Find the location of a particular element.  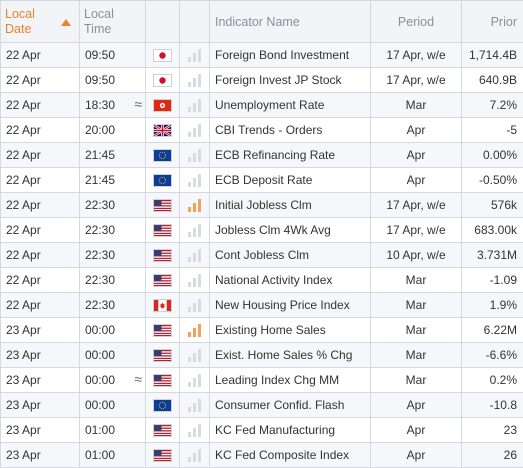

indicator-name: Initial Jobless Clm is located at coordinates (290, 205).